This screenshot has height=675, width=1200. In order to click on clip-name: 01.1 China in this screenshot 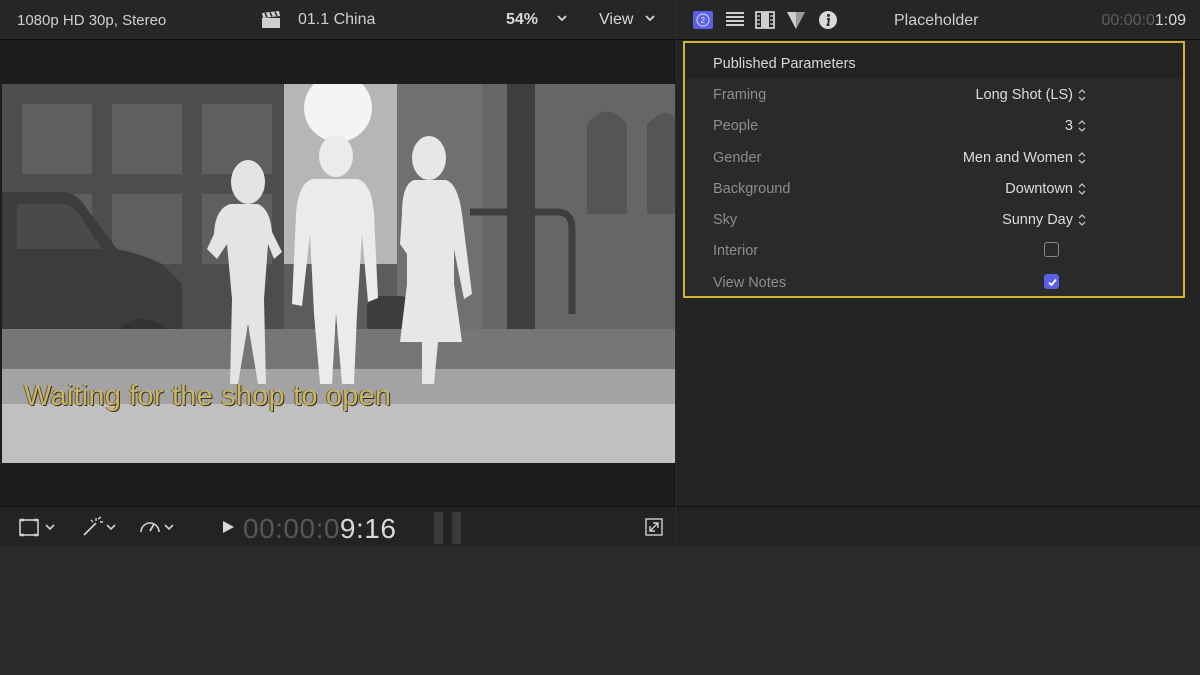, I will do `click(337, 19)`.